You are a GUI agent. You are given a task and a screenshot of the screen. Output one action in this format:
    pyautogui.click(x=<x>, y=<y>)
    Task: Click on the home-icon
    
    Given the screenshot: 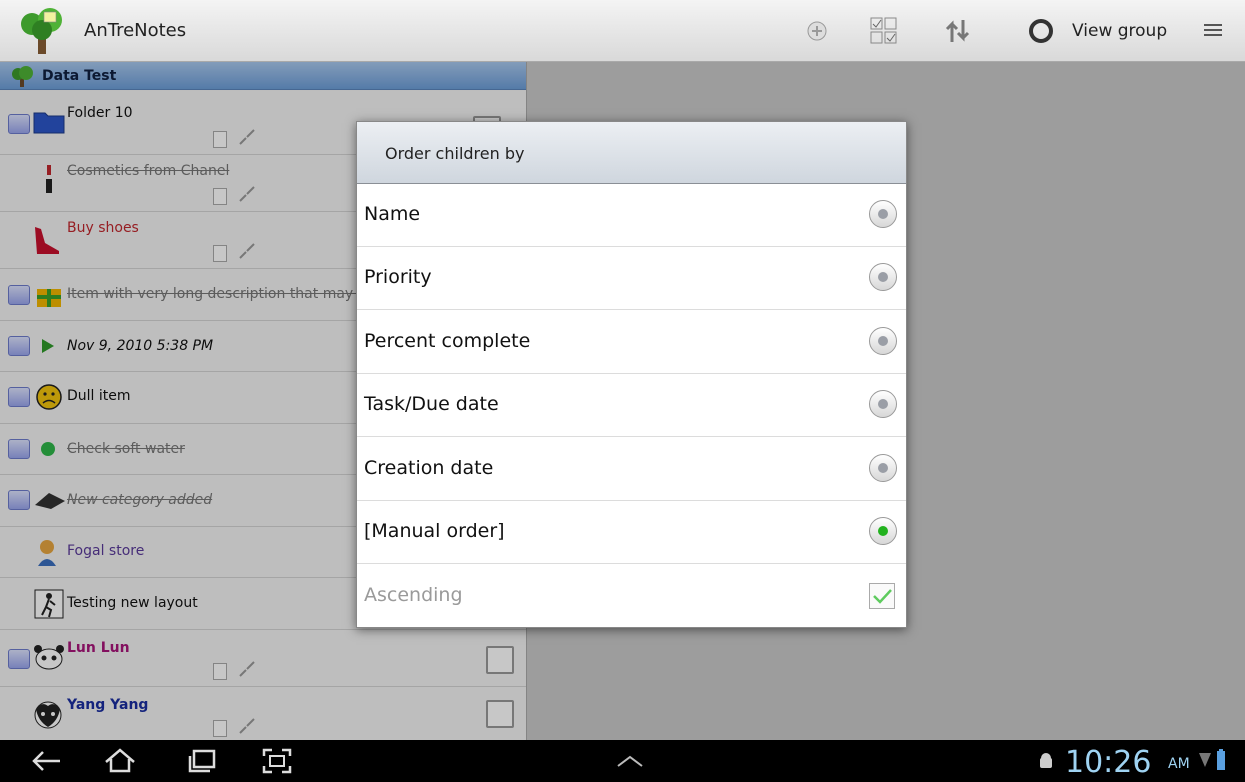 What is the action you would take?
    pyautogui.click(x=120, y=760)
    